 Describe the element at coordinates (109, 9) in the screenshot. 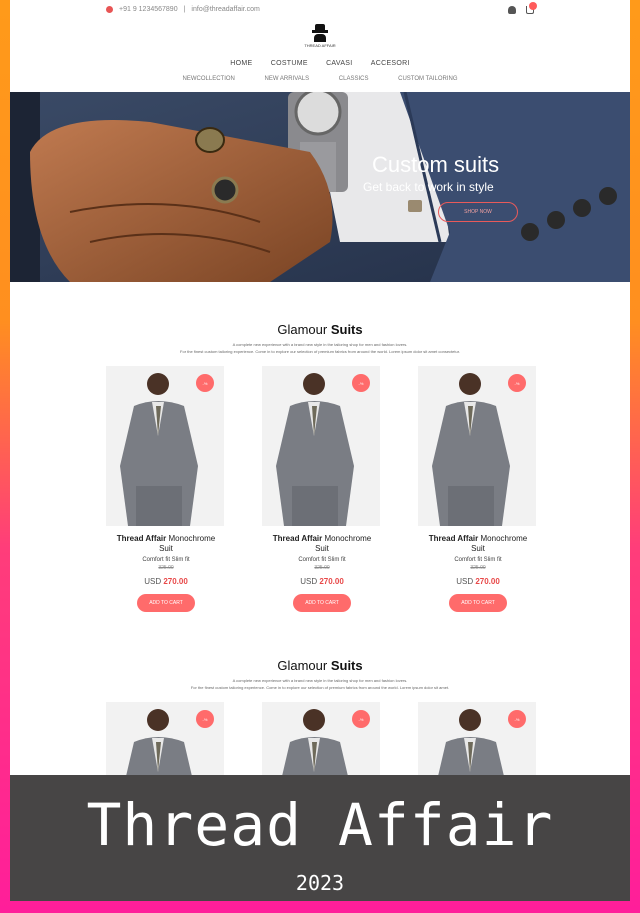

I see `phone-icon` at that location.